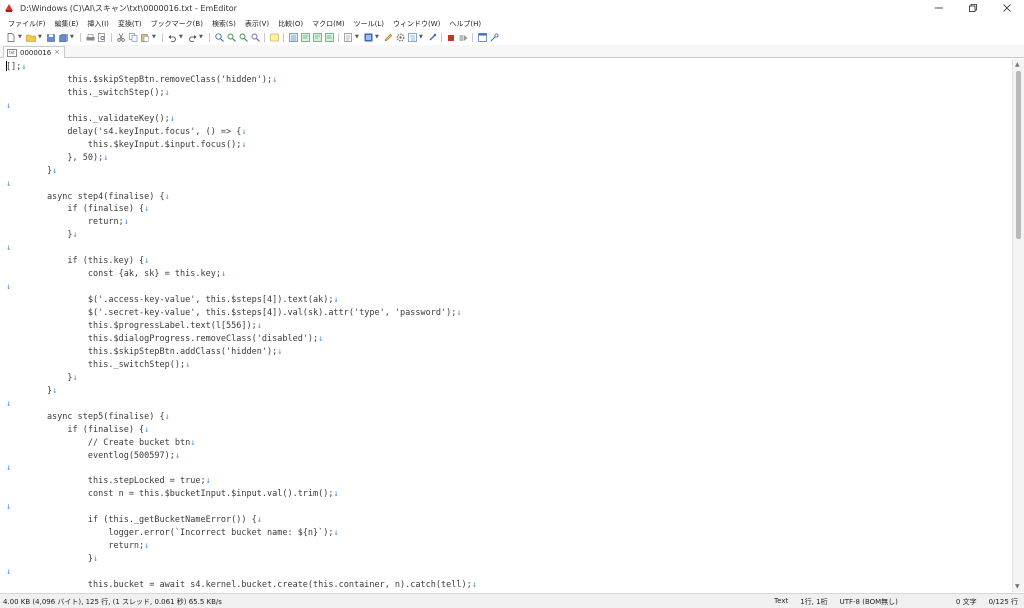  What do you see at coordinates (465, 24) in the screenshot?
I see `menu-help: ヘルプ(H)` at bounding box center [465, 24].